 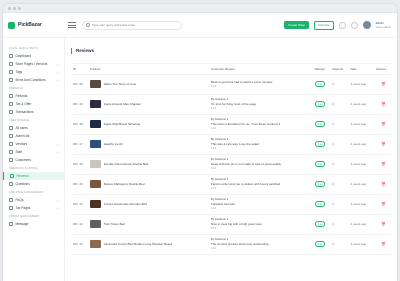 What do you see at coordinates (33, 144) in the screenshot?
I see `sidebar-item: Vendors ›` at bounding box center [33, 144].